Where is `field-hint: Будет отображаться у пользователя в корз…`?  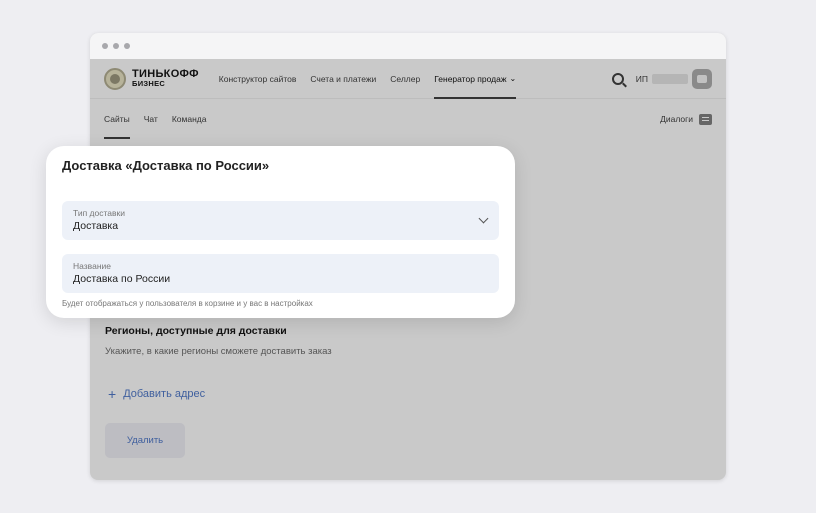 field-hint: Будет отображаться у пользователя в корз… is located at coordinates (187, 303).